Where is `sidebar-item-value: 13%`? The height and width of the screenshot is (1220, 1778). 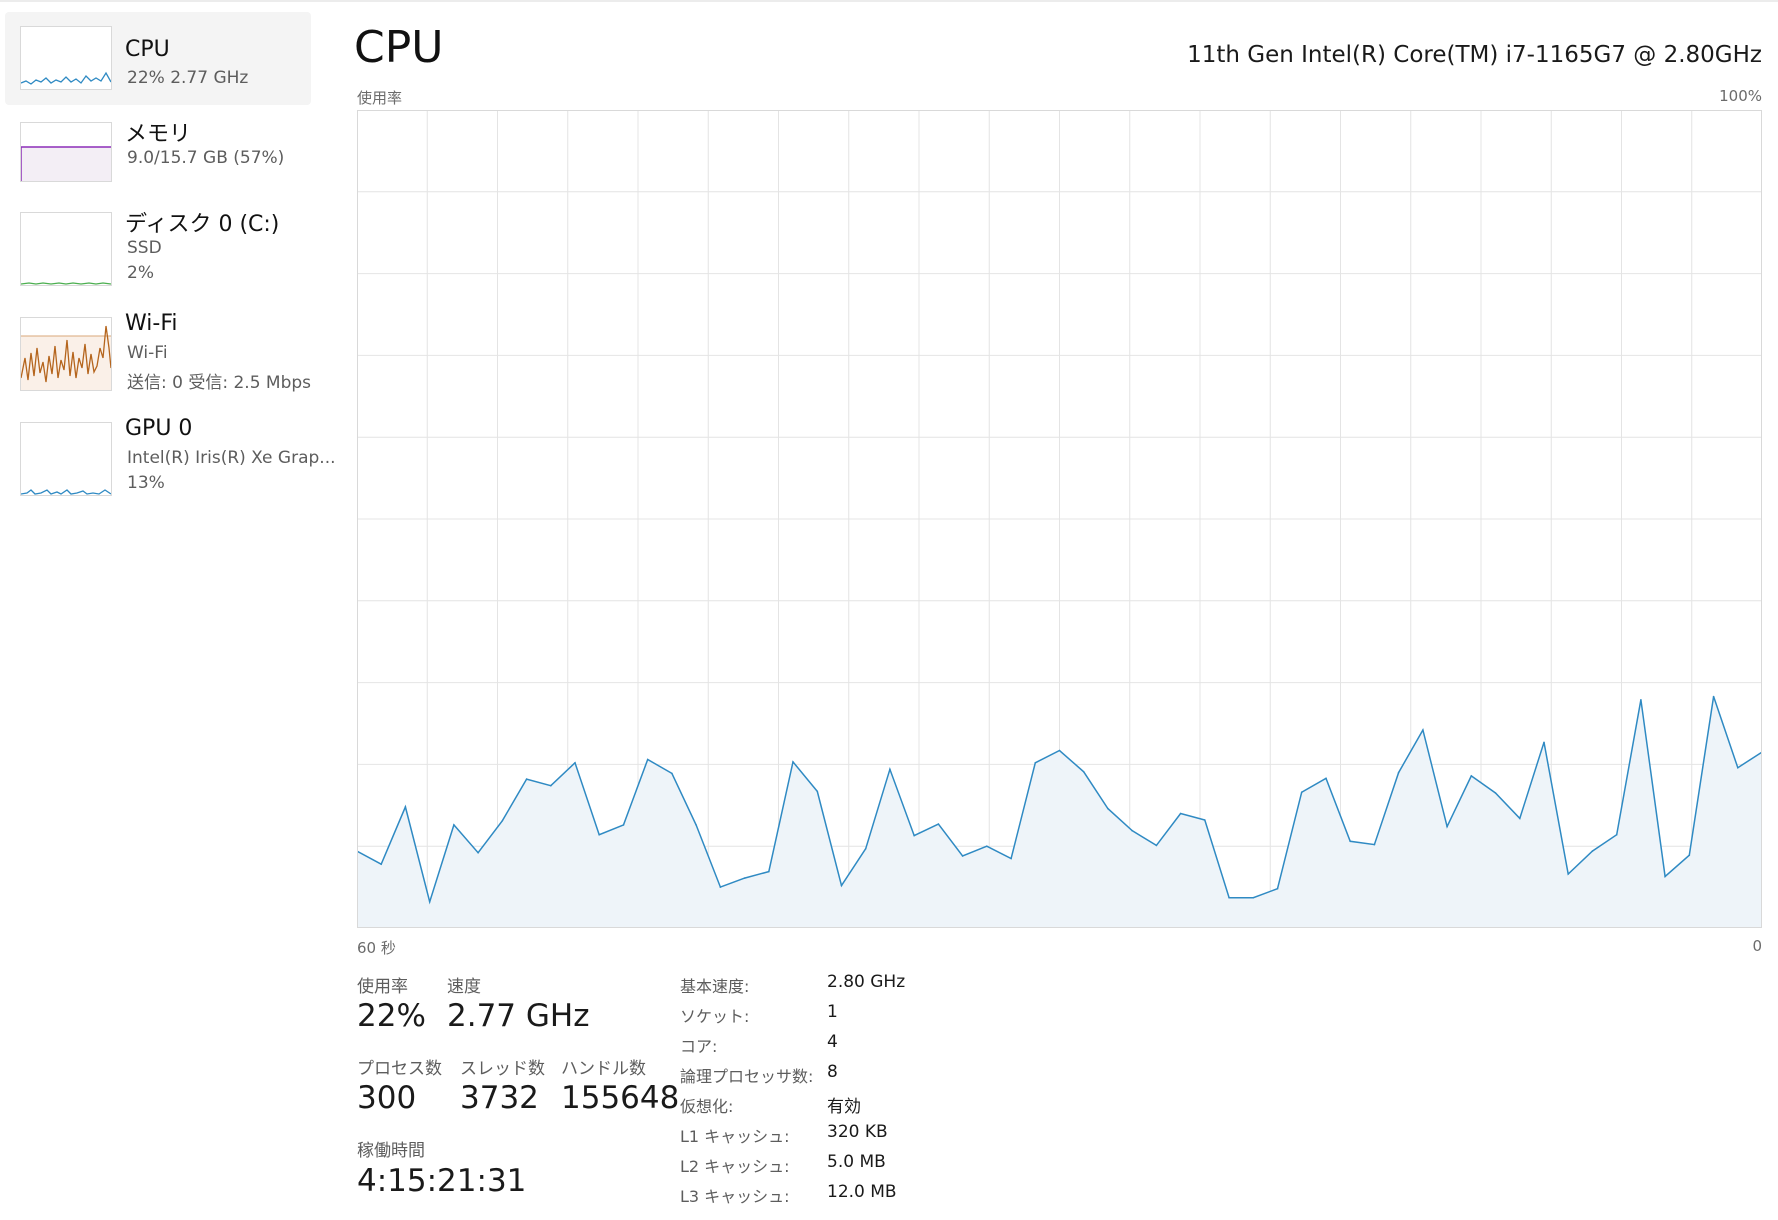
sidebar-item-value: 13% is located at coordinates (146, 483).